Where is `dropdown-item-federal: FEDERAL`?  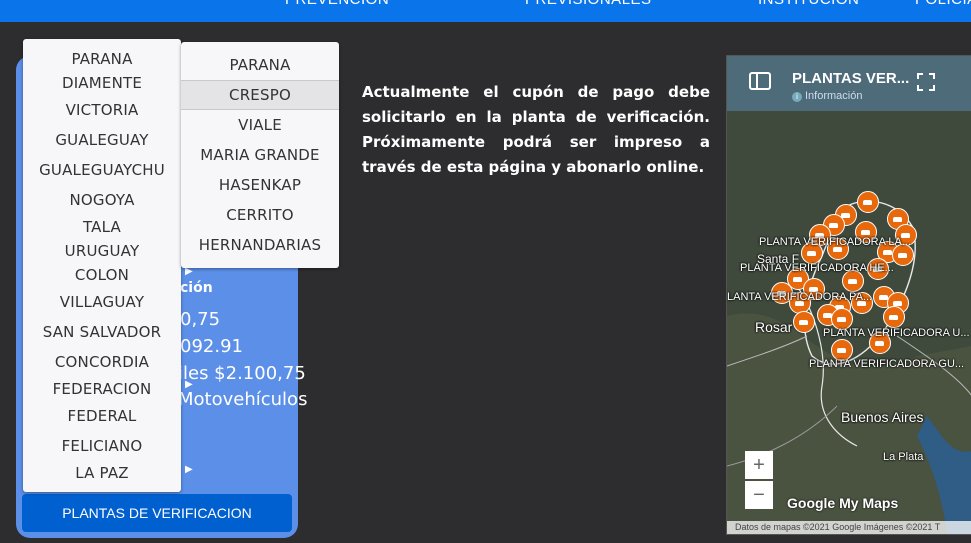 dropdown-item-federal: FEDERAL is located at coordinates (102, 416).